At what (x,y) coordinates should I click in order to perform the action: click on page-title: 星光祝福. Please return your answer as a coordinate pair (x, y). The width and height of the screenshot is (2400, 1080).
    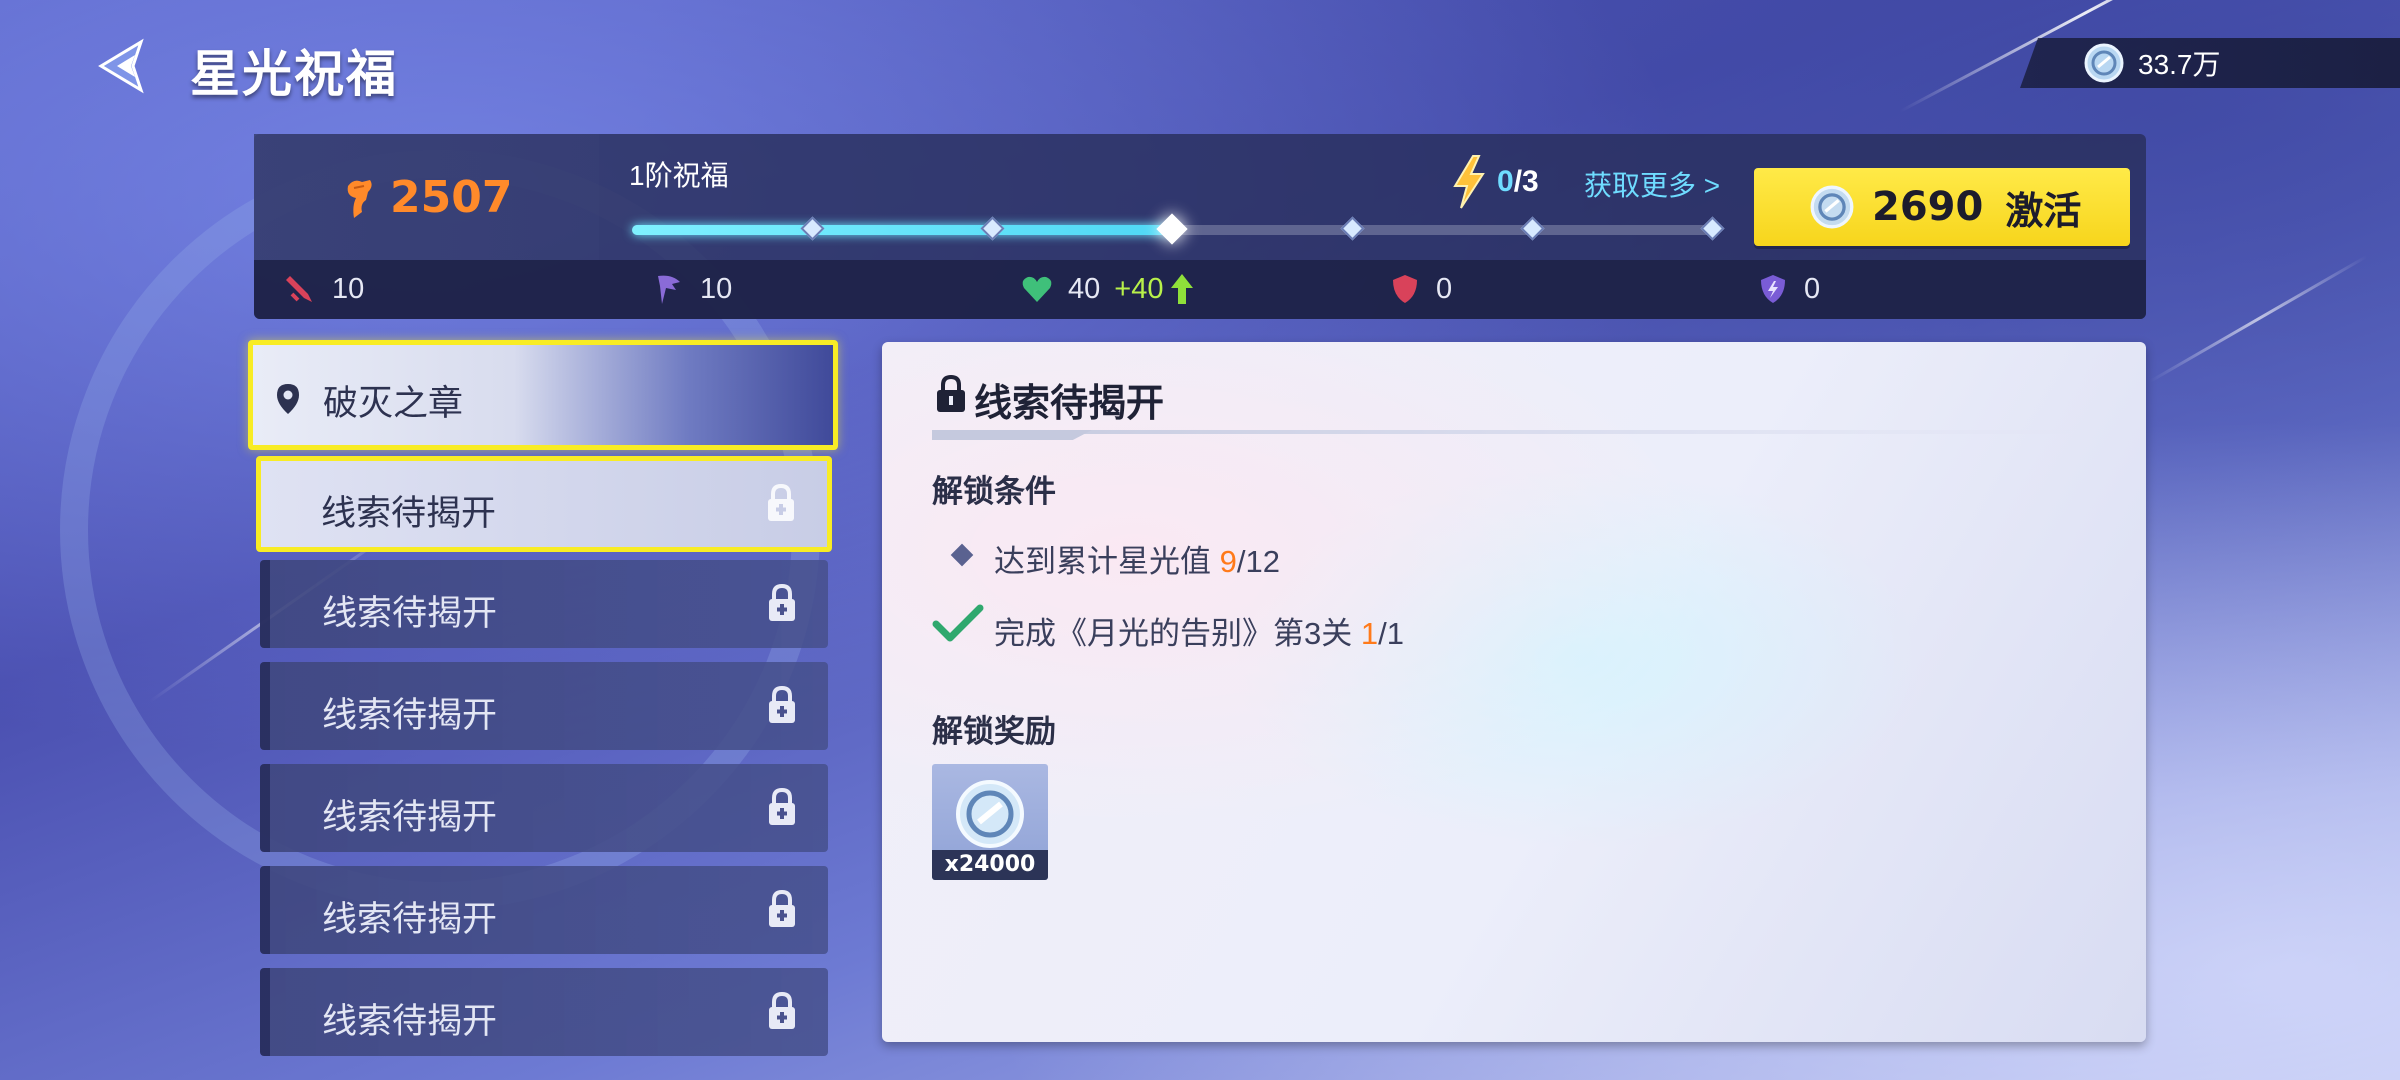
    Looking at the image, I should click on (294, 74).